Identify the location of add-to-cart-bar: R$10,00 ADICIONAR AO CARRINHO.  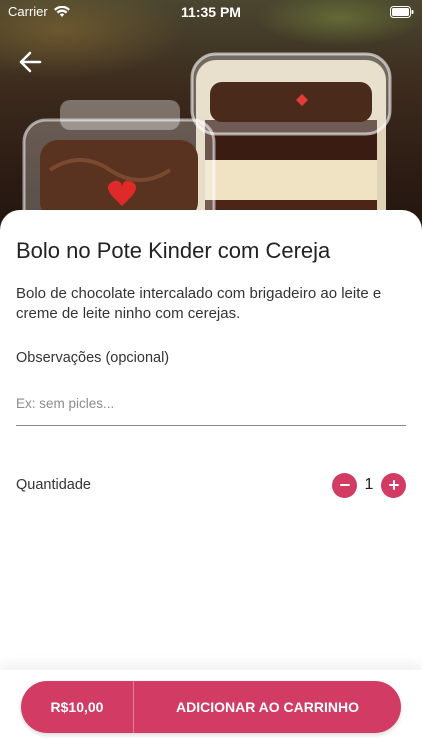
(211, 707).